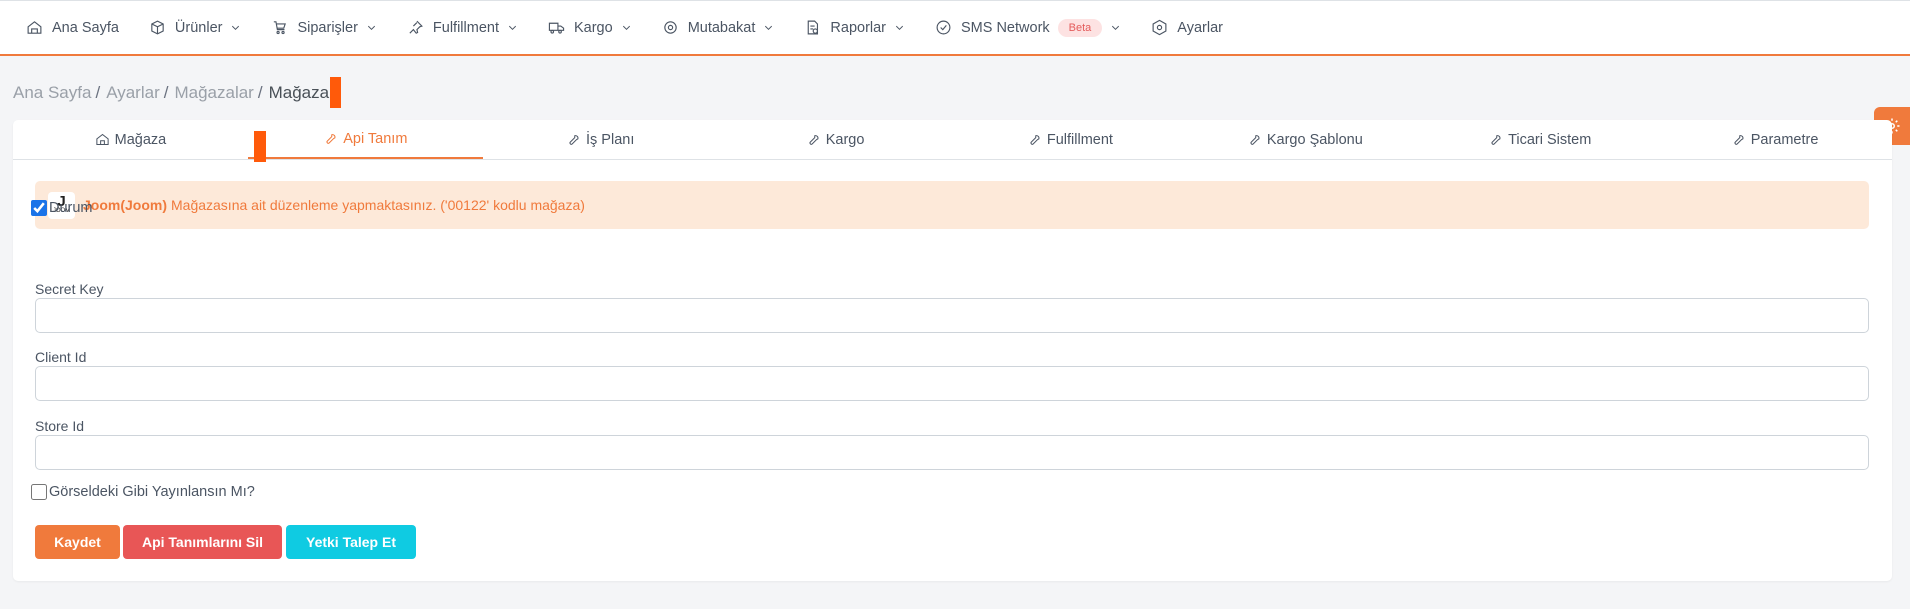 This screenshot has width=1910, height=609. I want to click on store-id-label: Store Id, so click(60, 426).